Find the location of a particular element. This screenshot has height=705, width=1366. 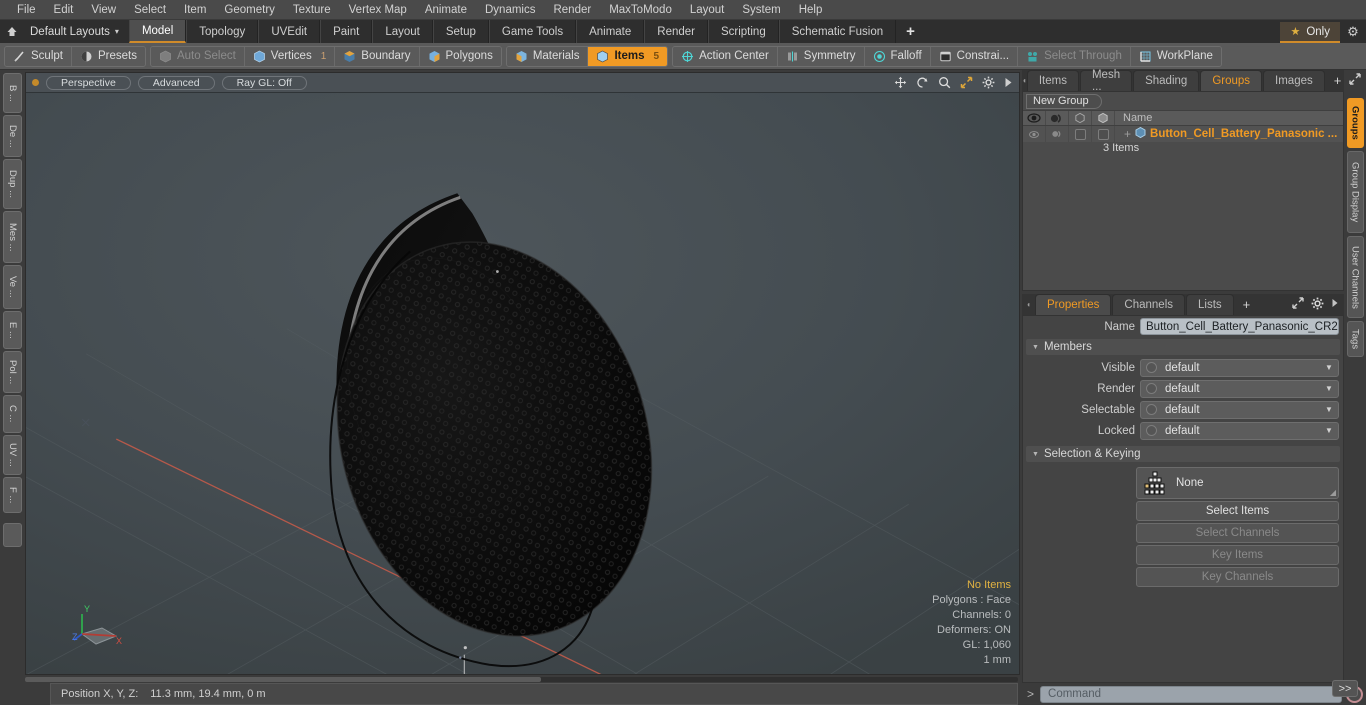

more-options-button: >> is located at coordinates (1345, 688).